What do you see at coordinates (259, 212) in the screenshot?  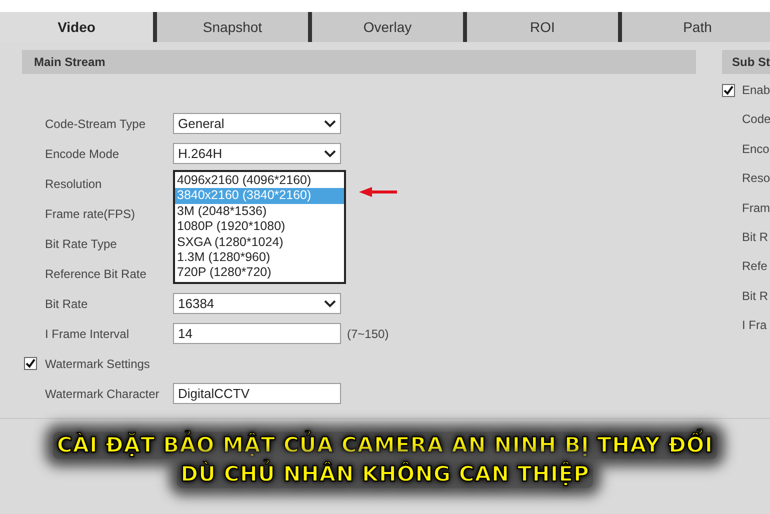 I see `dropdown-option: 3M (2048*1536)` at bounding box center [259, 212].